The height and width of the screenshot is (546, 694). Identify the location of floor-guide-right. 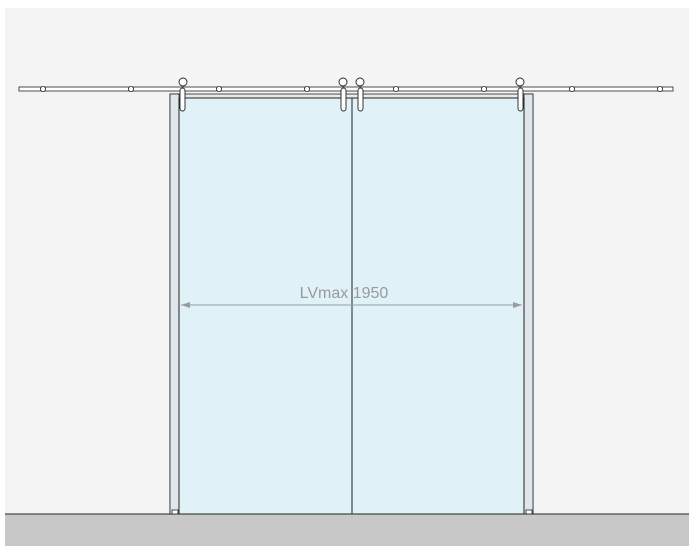
(529, 512).